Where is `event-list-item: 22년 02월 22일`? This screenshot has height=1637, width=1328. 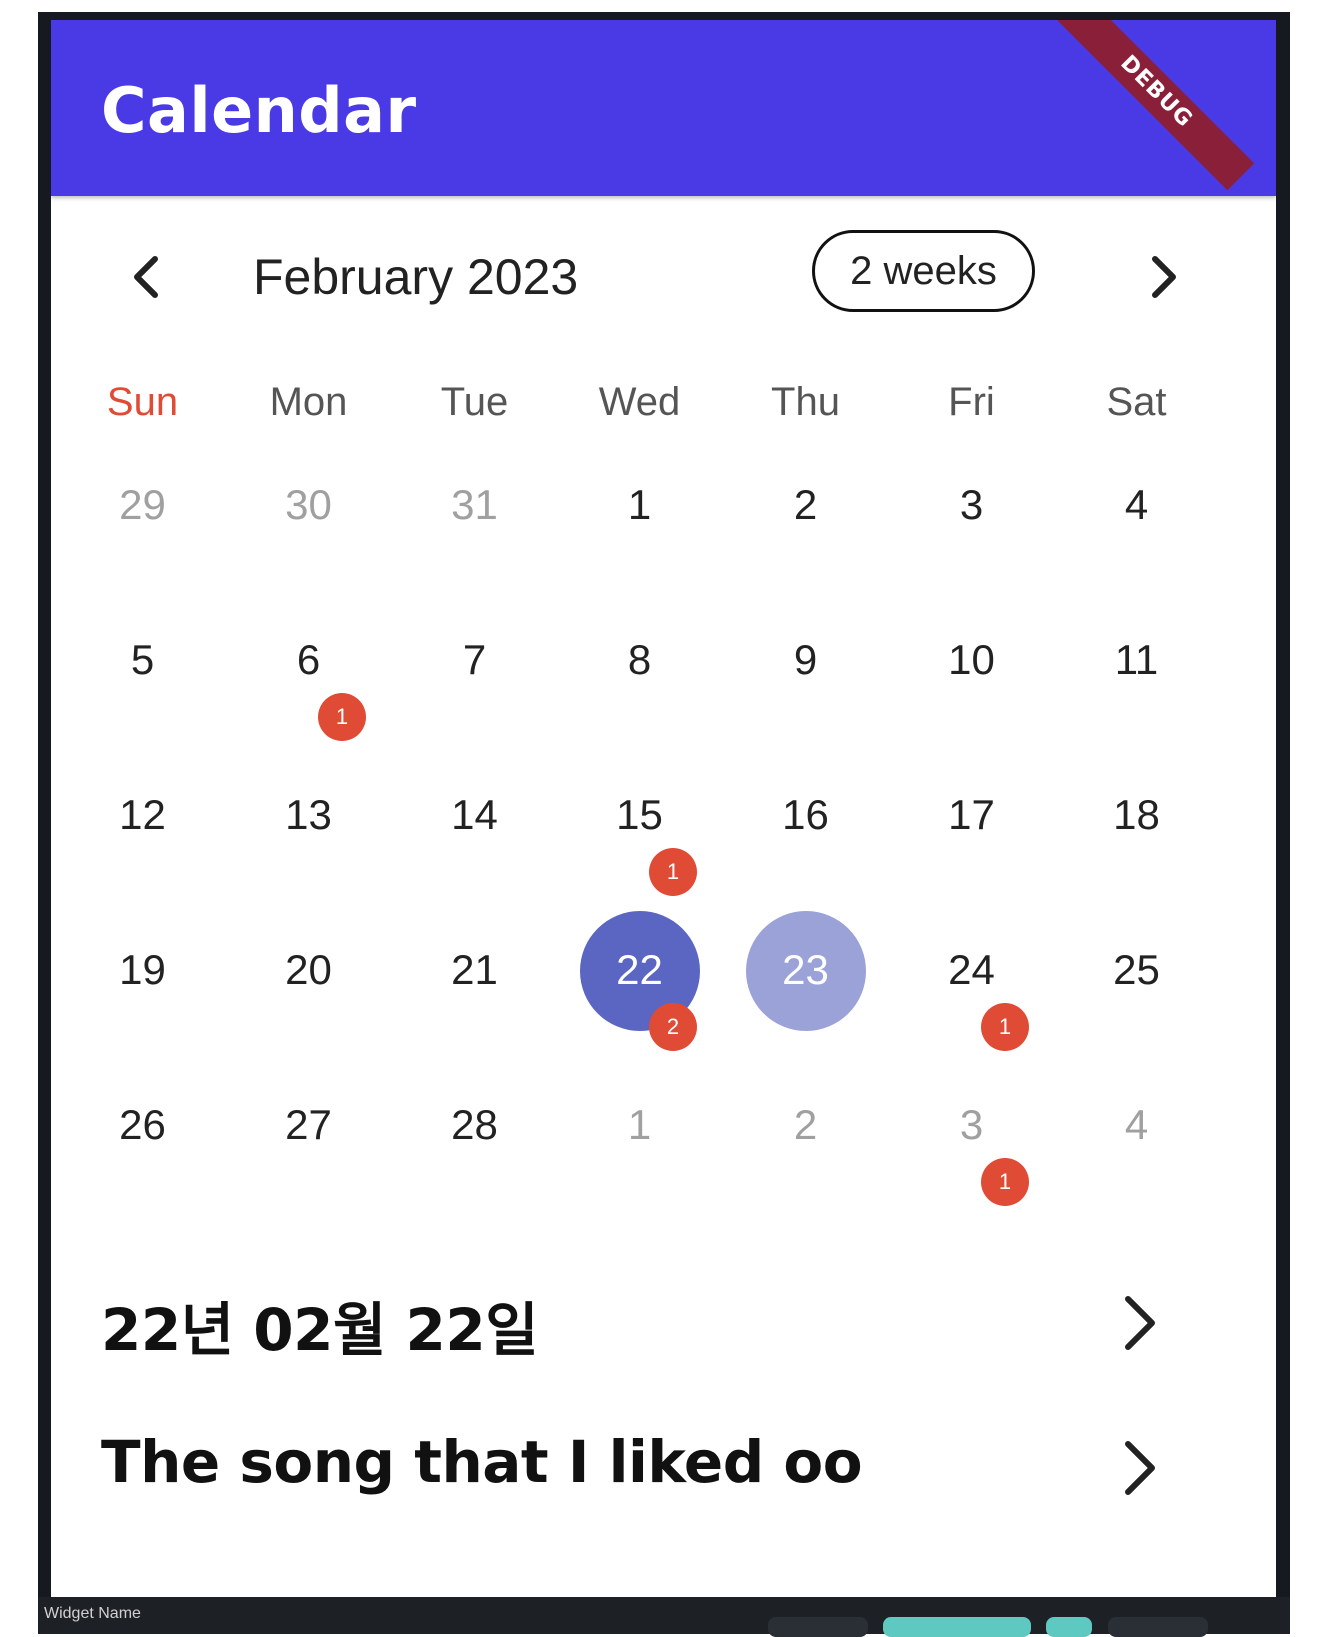 event-list-item: 22년 02월 22일 is located at coordinates (663, 1320).